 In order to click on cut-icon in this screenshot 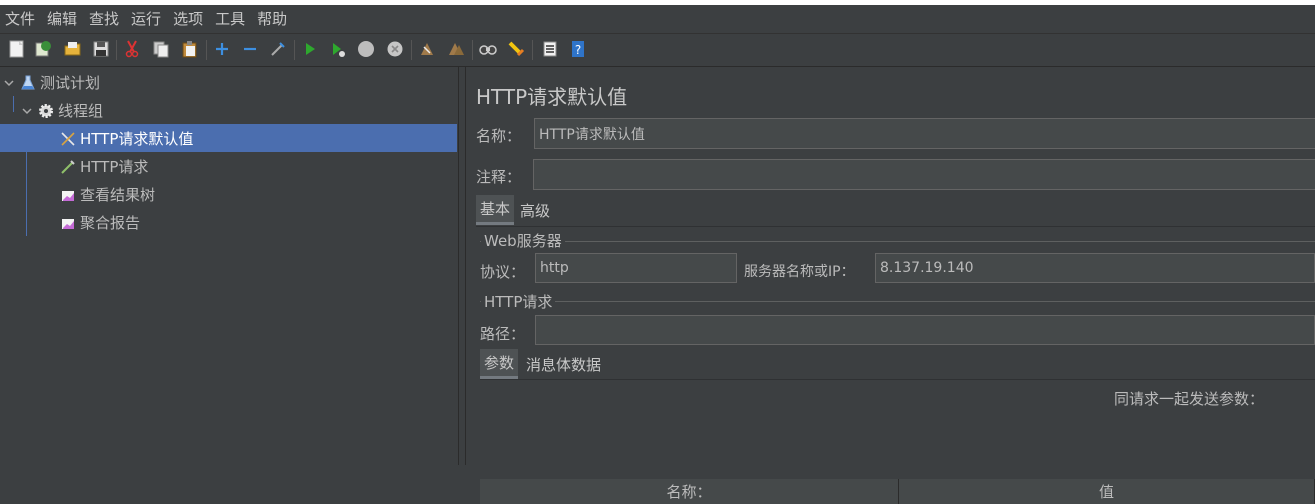, I will do `click(132, 49)`.